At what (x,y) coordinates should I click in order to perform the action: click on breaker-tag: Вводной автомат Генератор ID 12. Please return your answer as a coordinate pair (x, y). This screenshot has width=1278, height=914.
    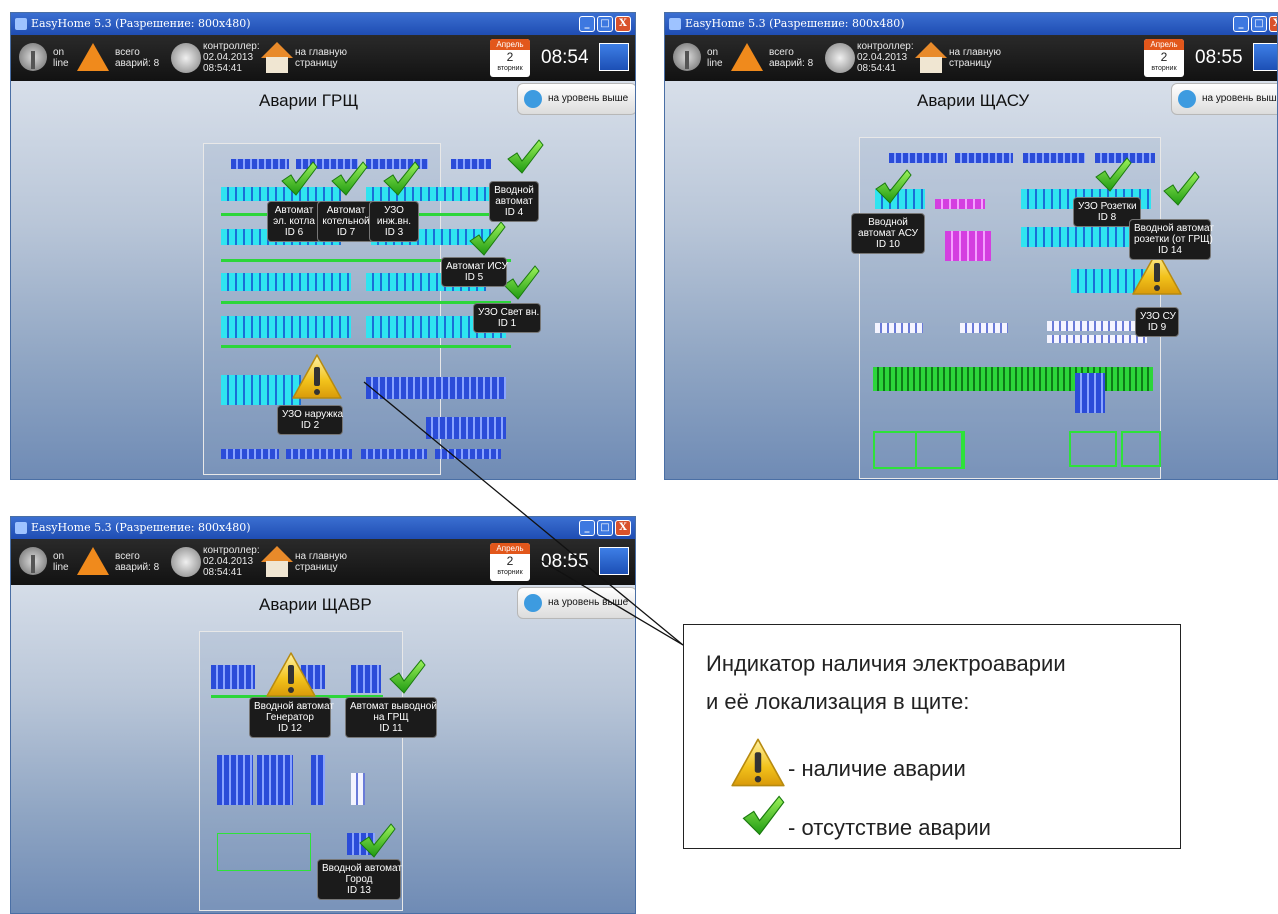
    Looking at the image, I should click on (291, 717).